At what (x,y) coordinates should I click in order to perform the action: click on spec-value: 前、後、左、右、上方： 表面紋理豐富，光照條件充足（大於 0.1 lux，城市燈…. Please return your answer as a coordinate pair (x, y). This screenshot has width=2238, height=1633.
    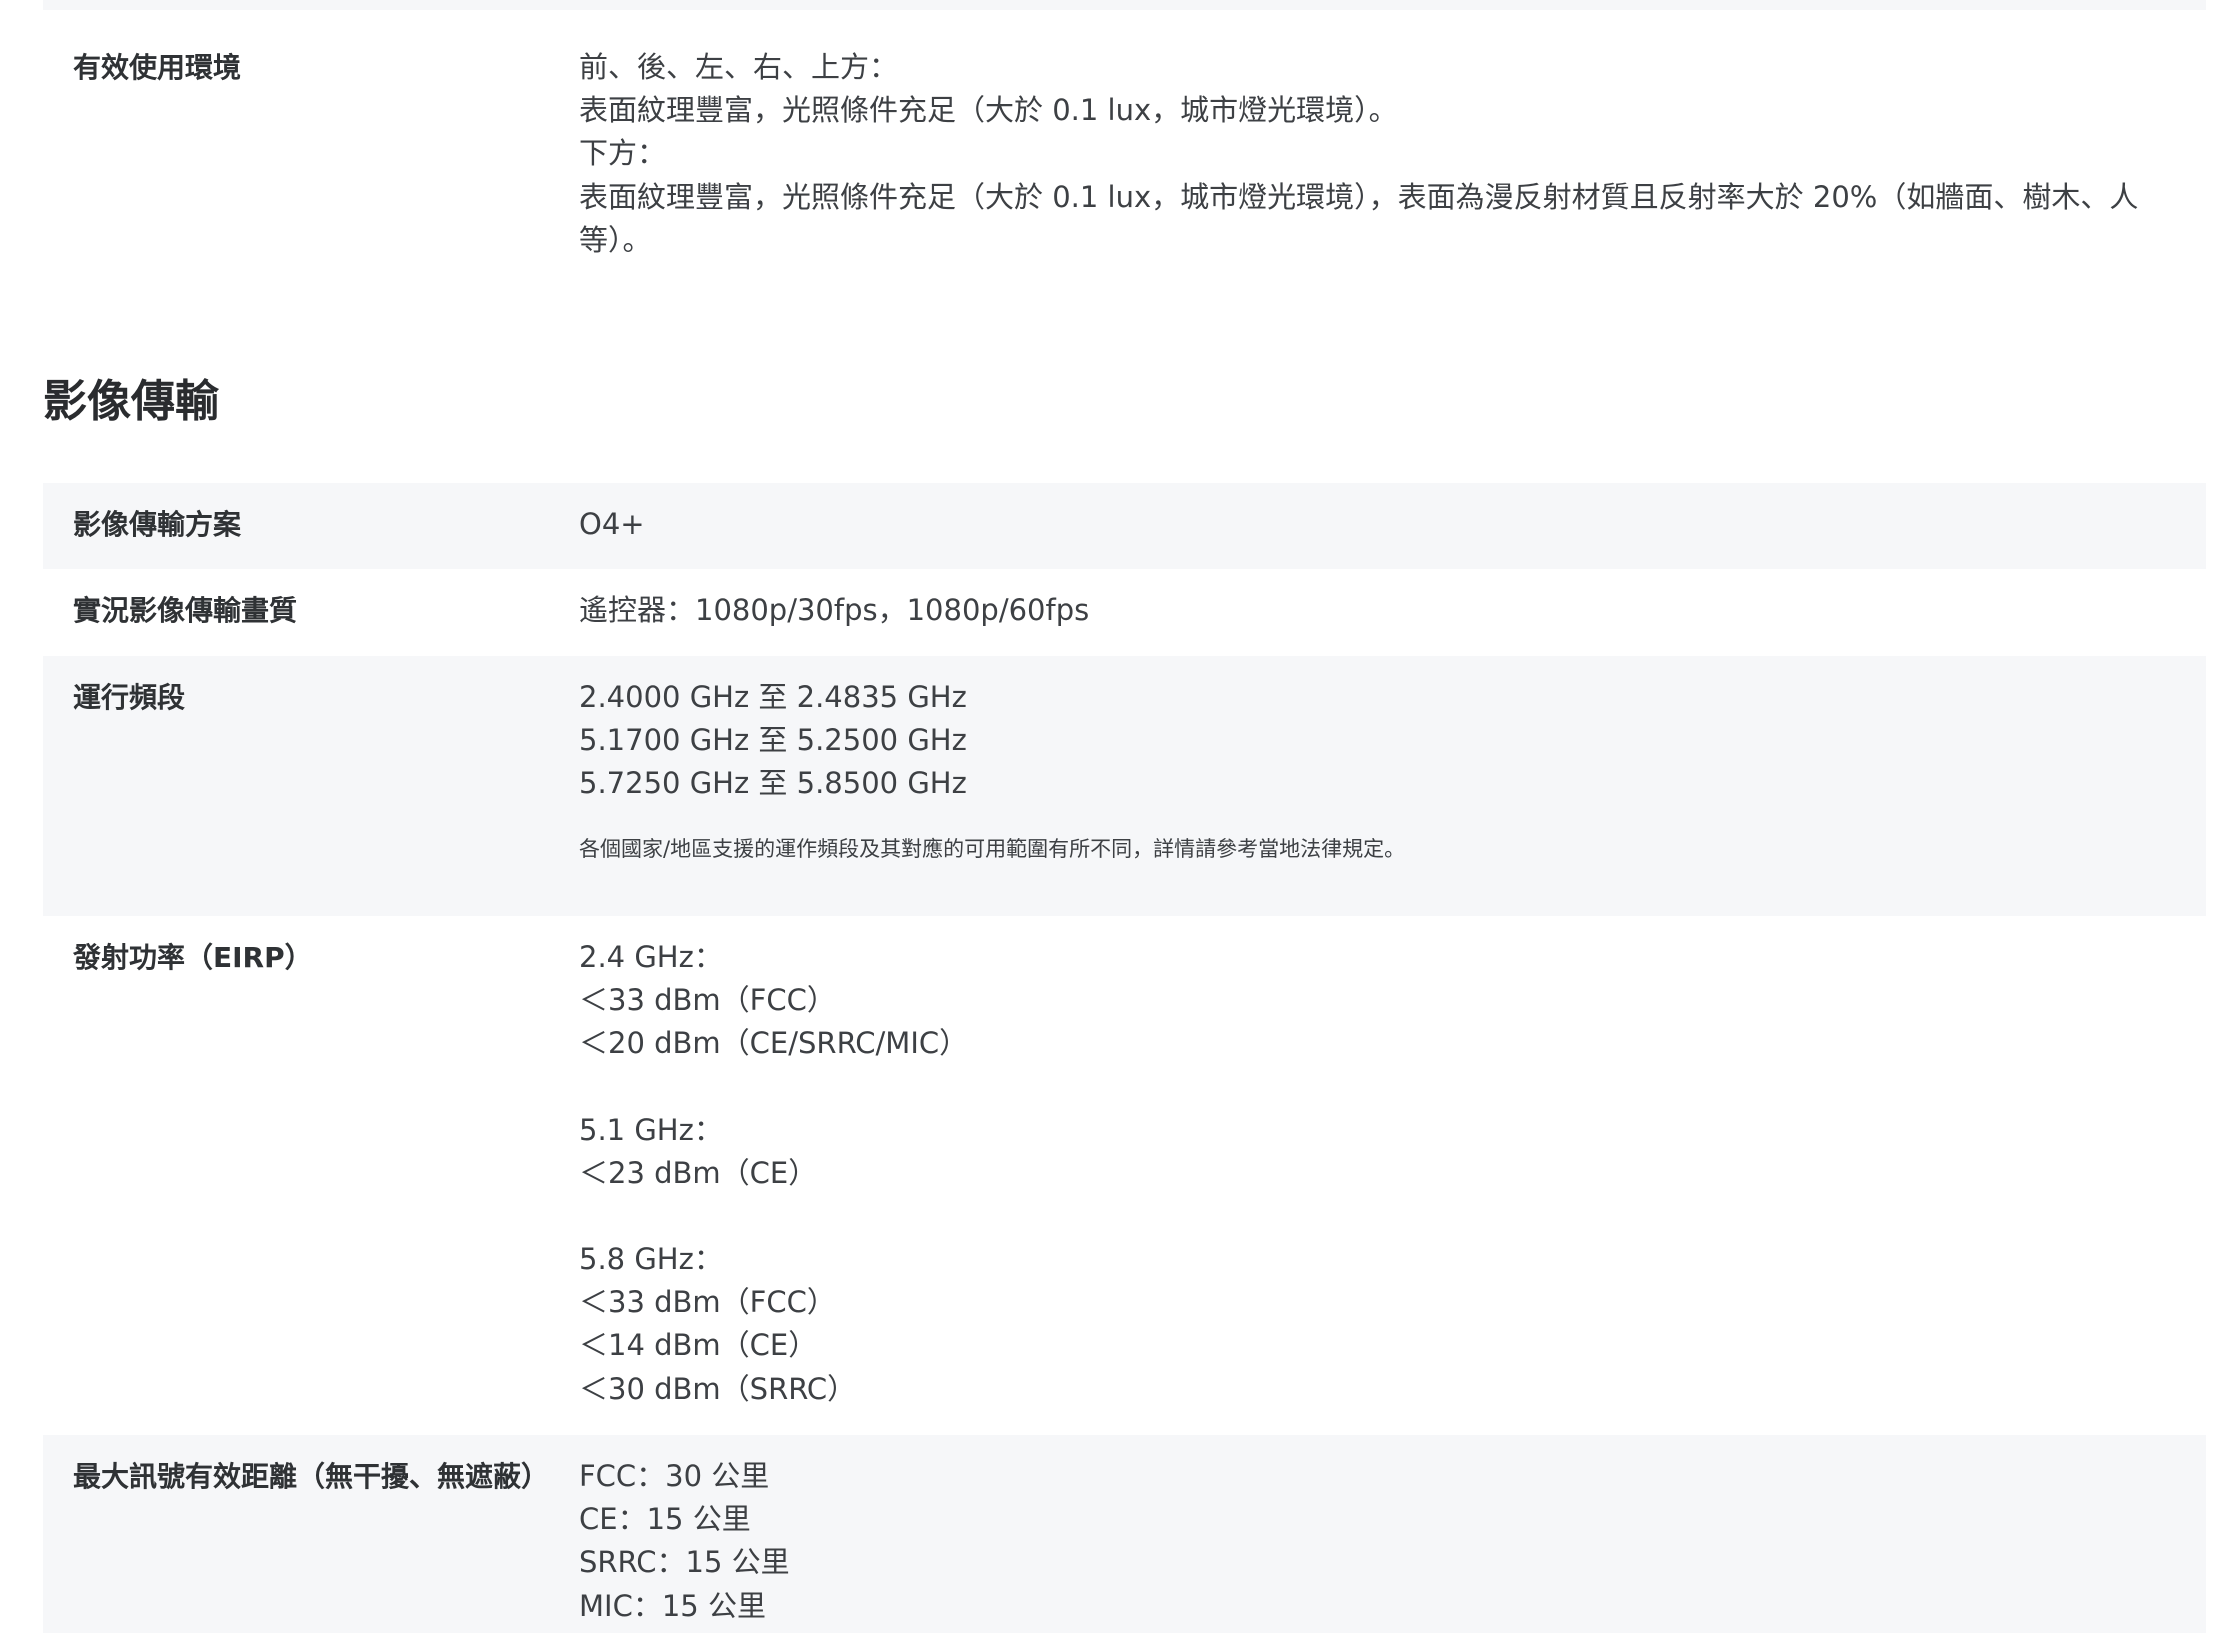
    Looking at the image, I should click on (1392, 154).